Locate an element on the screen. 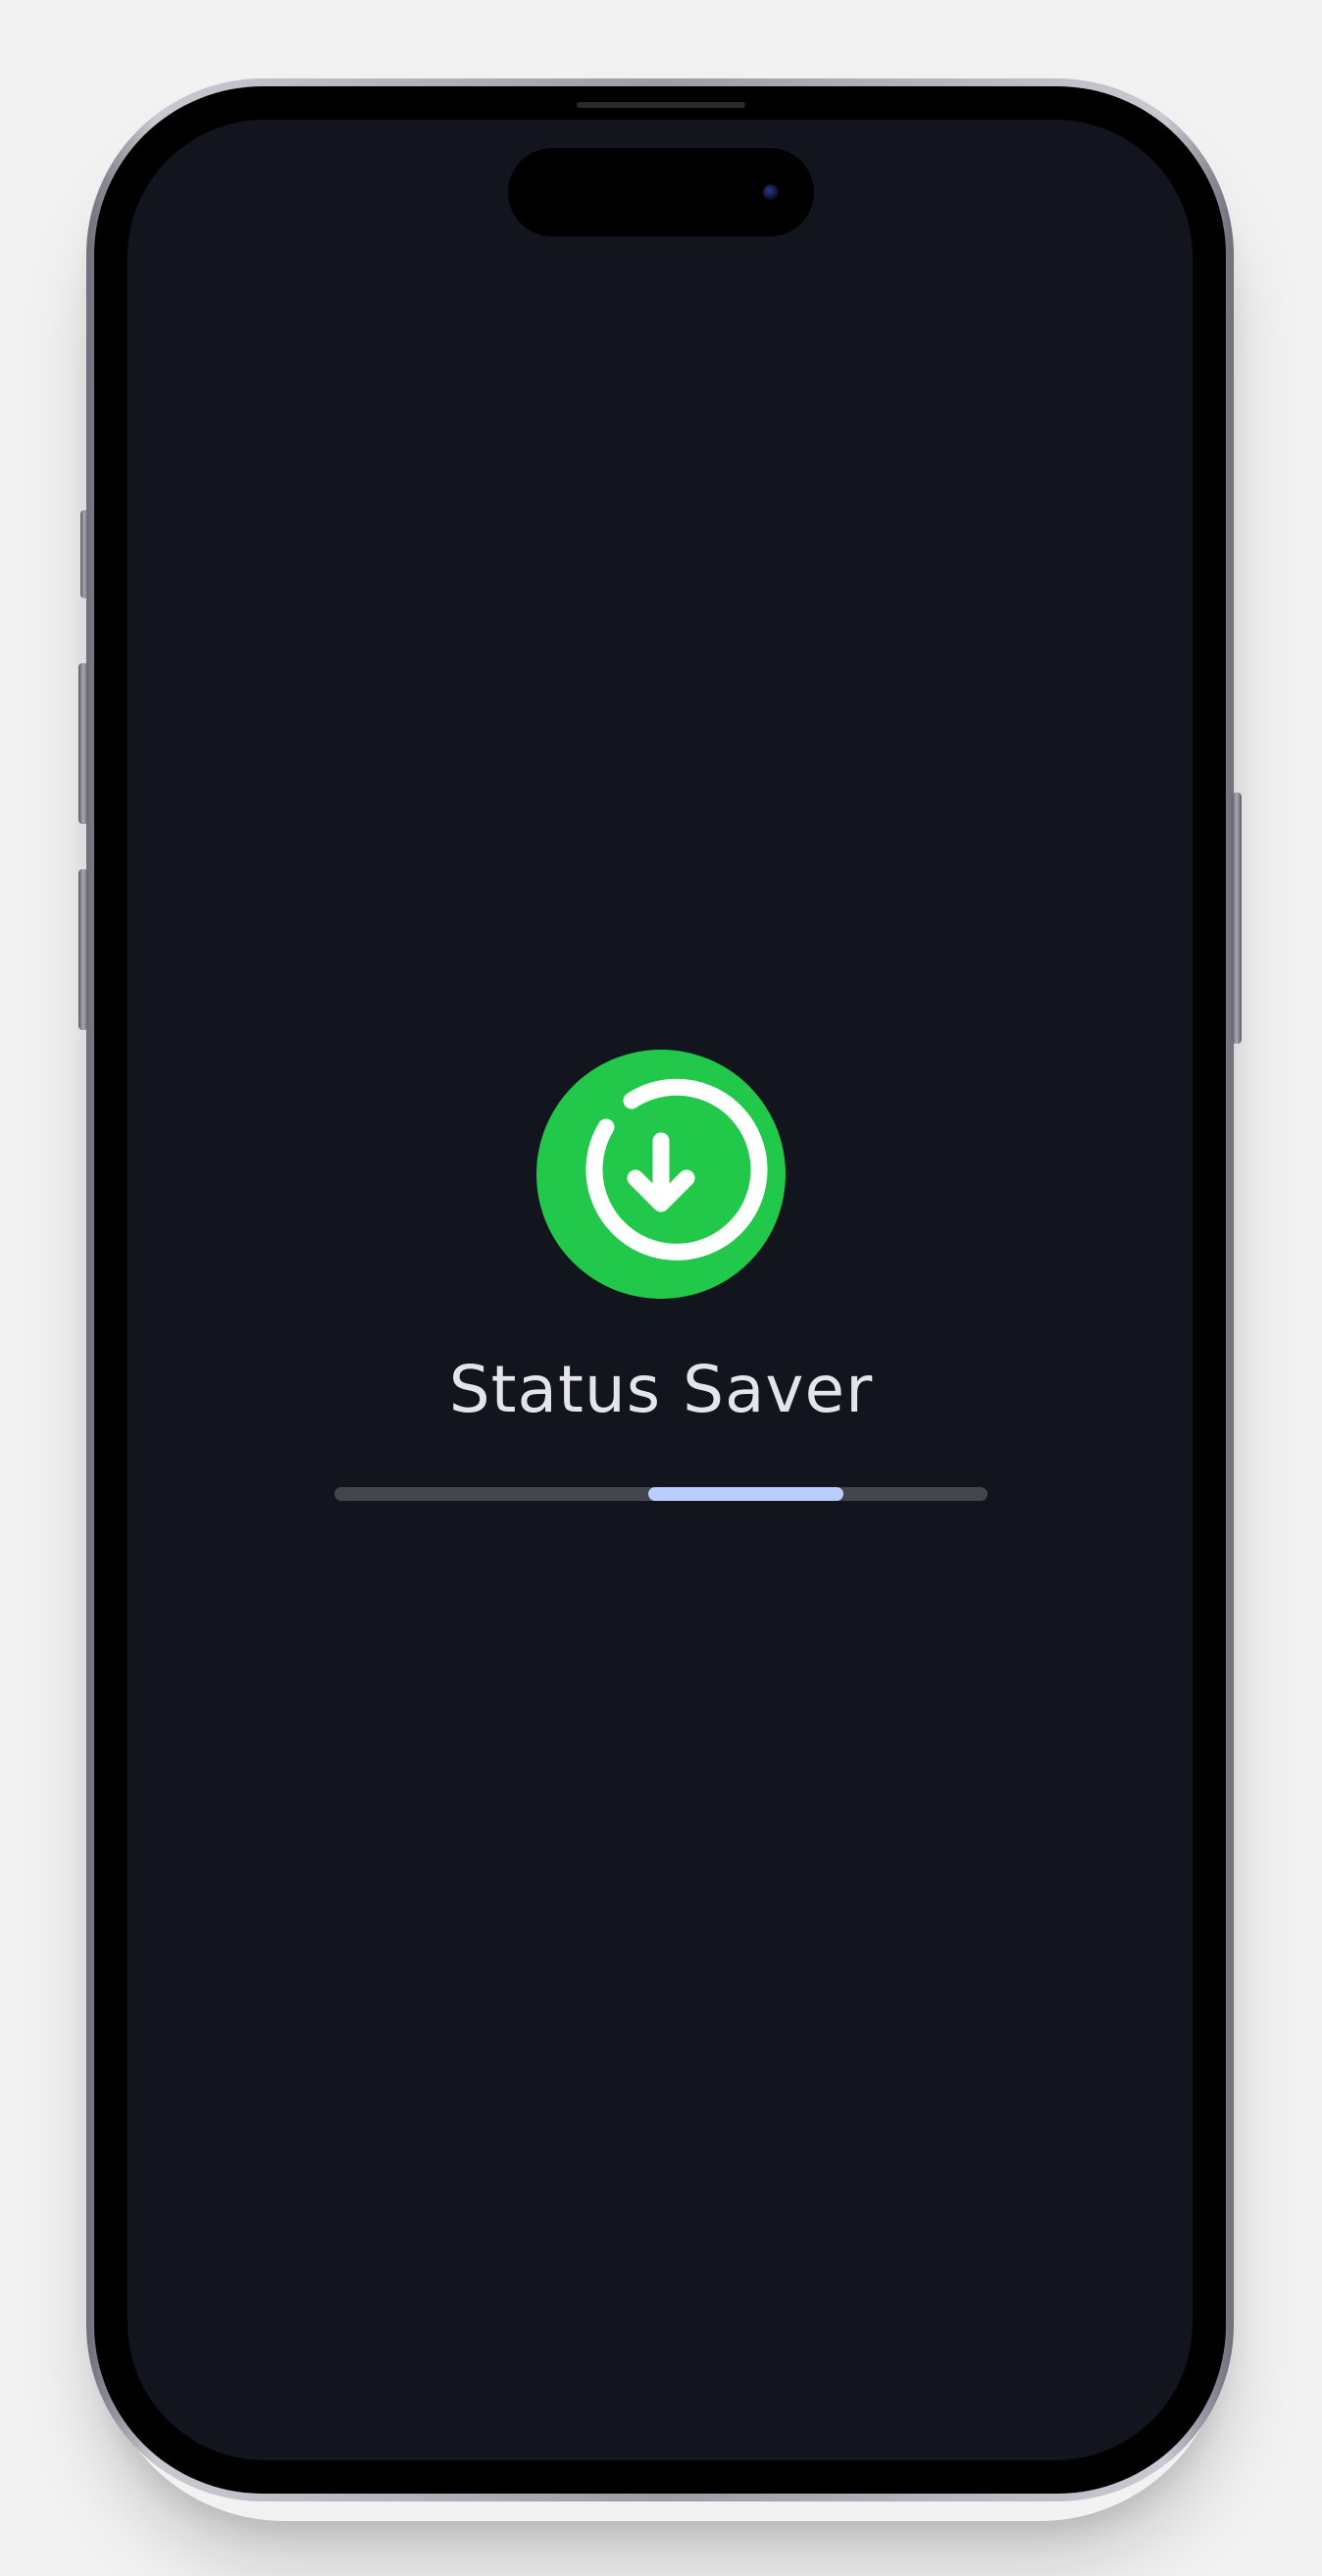  volume-down-button is located at coordinates (83, 949).